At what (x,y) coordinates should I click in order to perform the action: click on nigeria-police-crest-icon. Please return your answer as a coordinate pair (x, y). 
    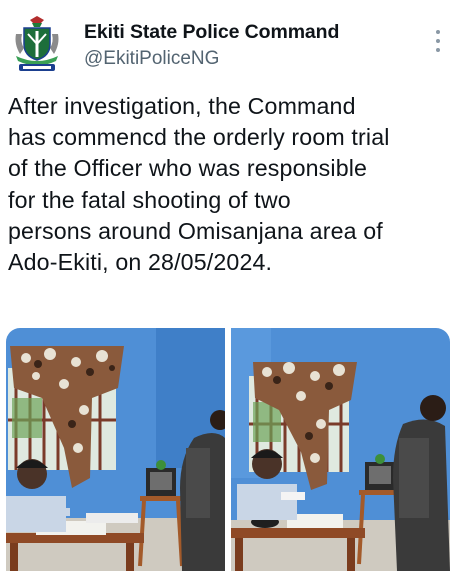
    Looking at the image, I should click on (37, 45).